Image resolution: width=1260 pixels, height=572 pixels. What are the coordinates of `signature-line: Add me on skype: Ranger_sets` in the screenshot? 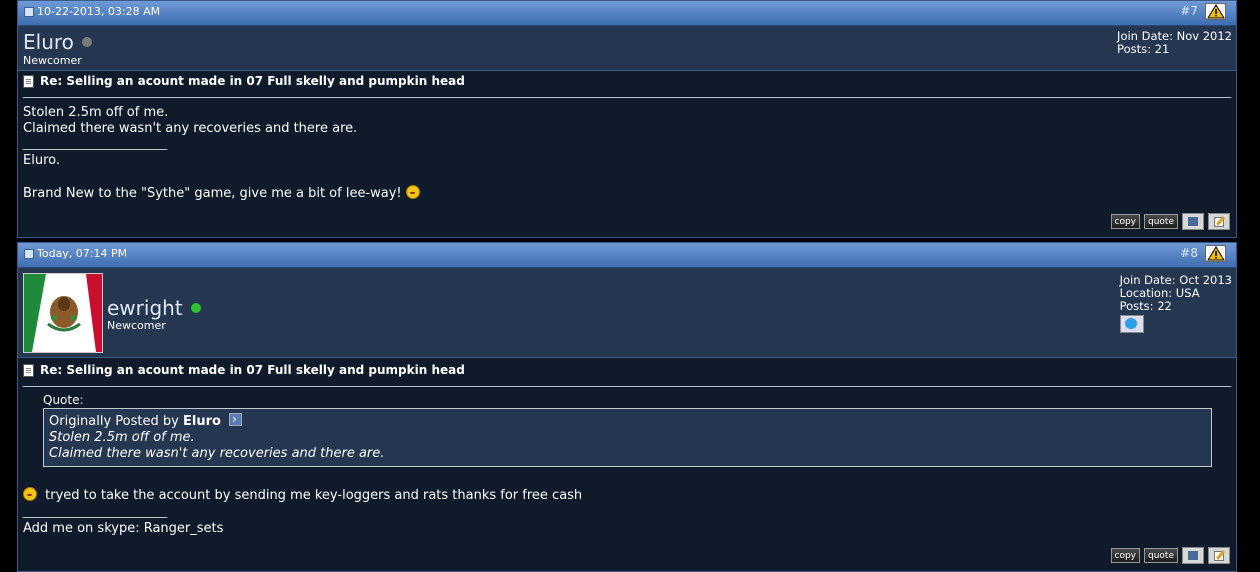 It's located at (123, 528).